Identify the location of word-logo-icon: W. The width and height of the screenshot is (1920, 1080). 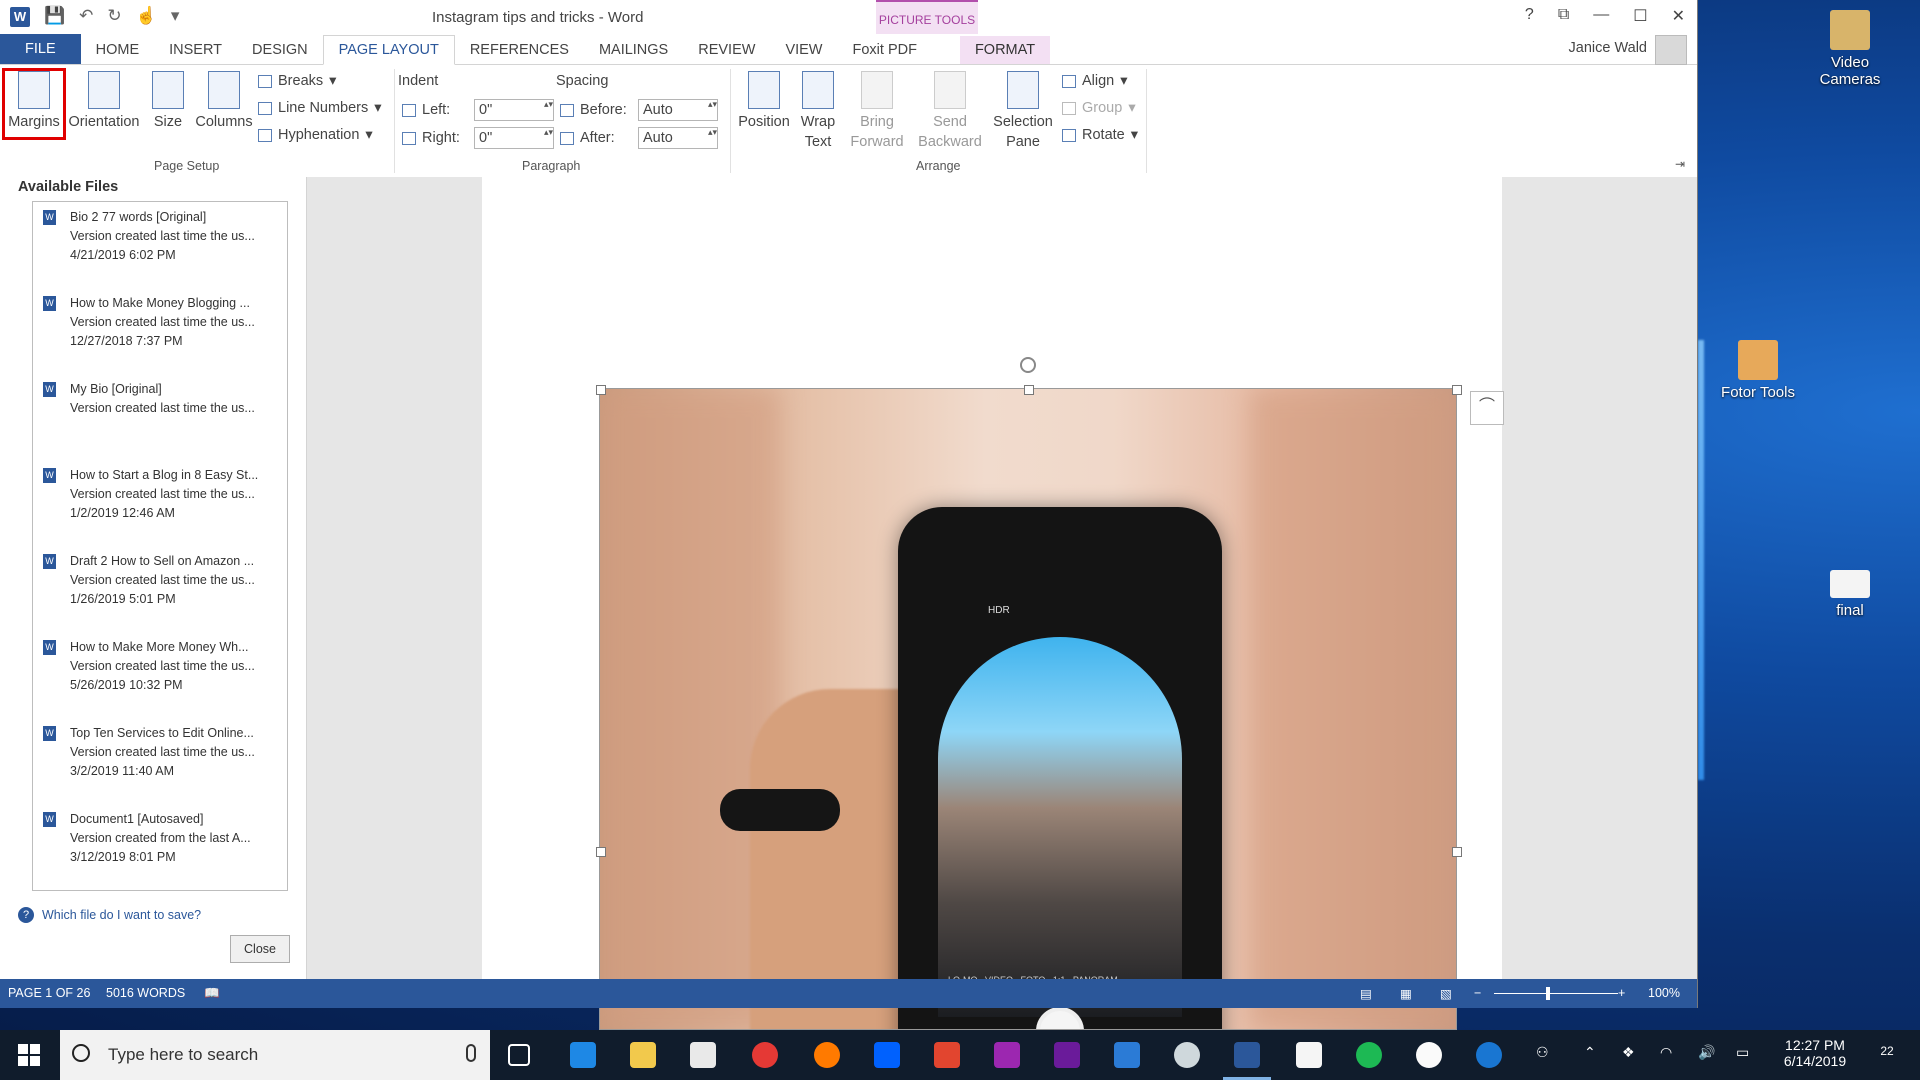
(20, 17).